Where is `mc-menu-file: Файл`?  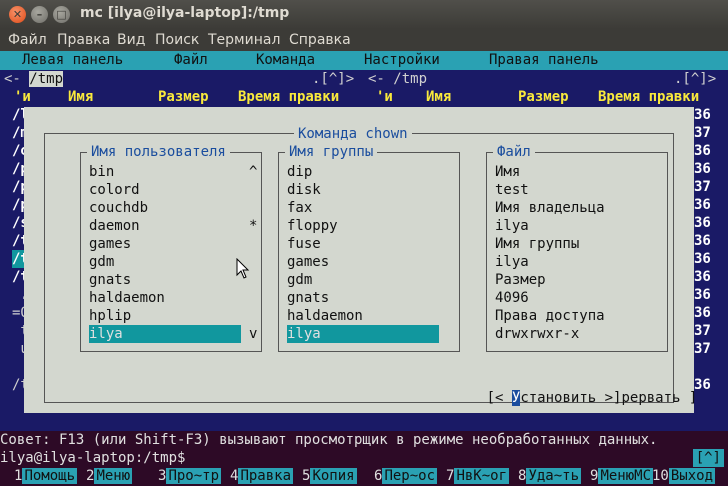 mc-menu-file: Файл is located at coordinates (191, 60).